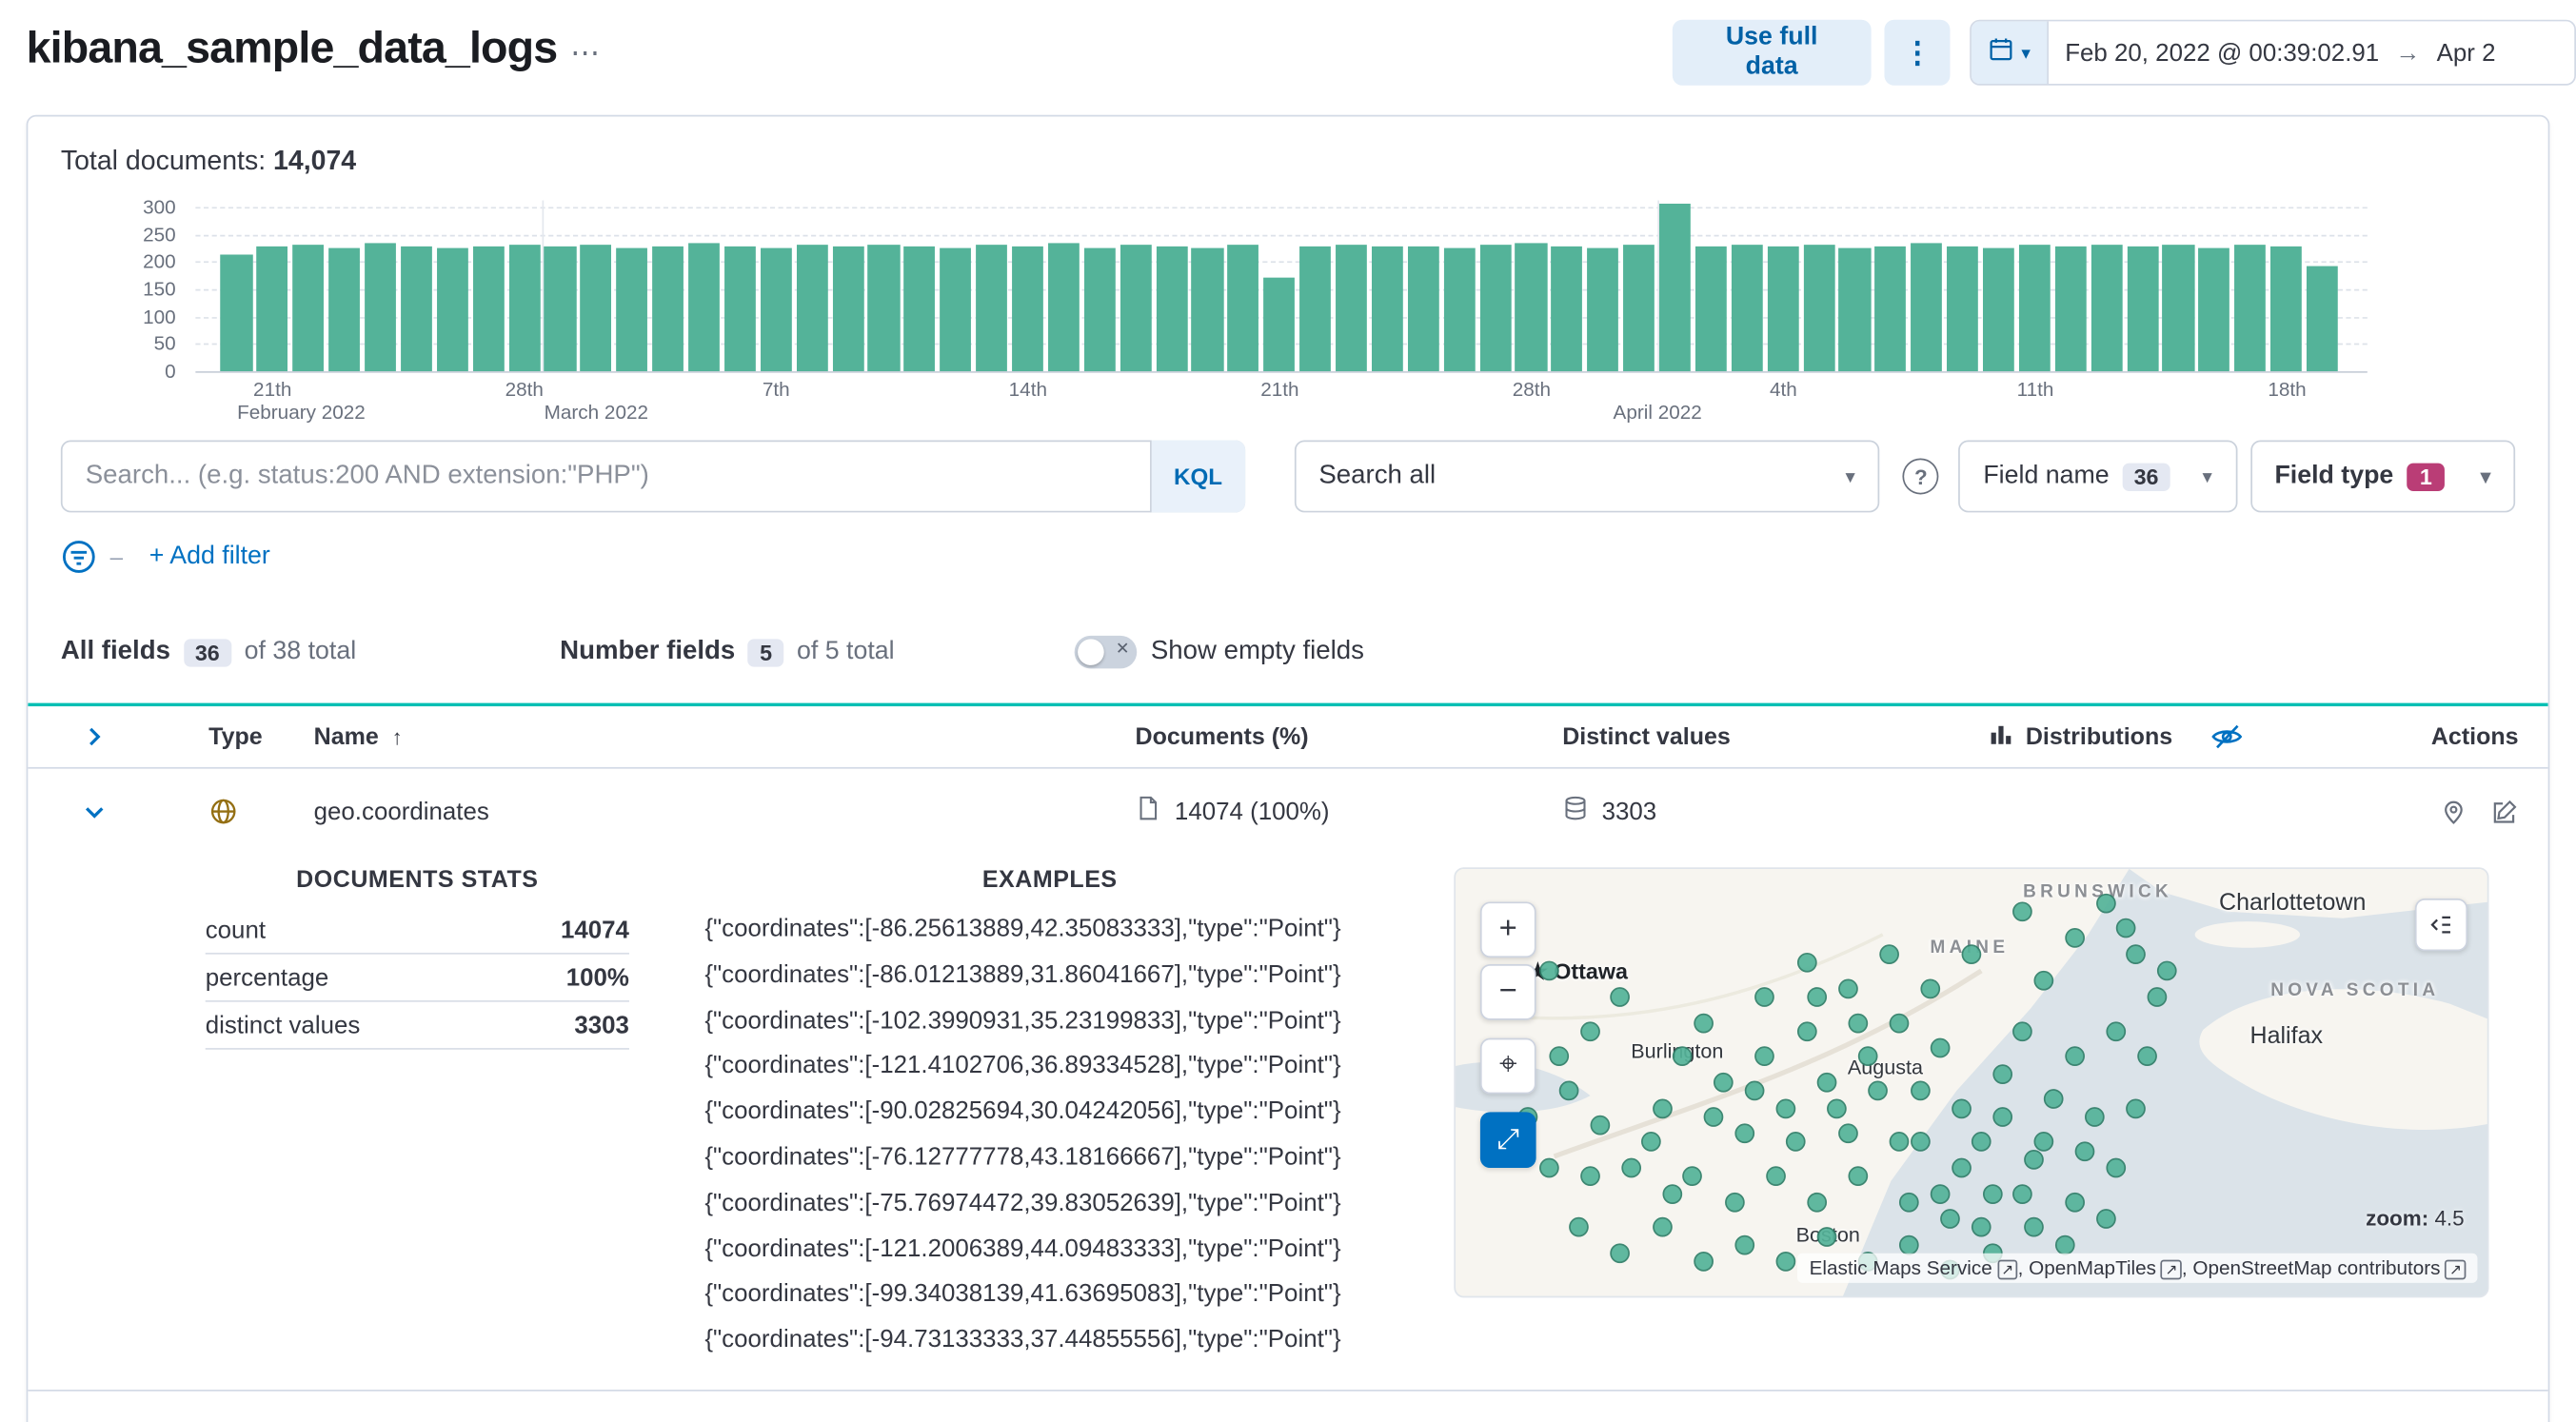 This screenshot has width=2576, height=1422. Describe the element at coordinates (1507, 992) in the screenshot. I see `zoom-out-button: −` at that location.